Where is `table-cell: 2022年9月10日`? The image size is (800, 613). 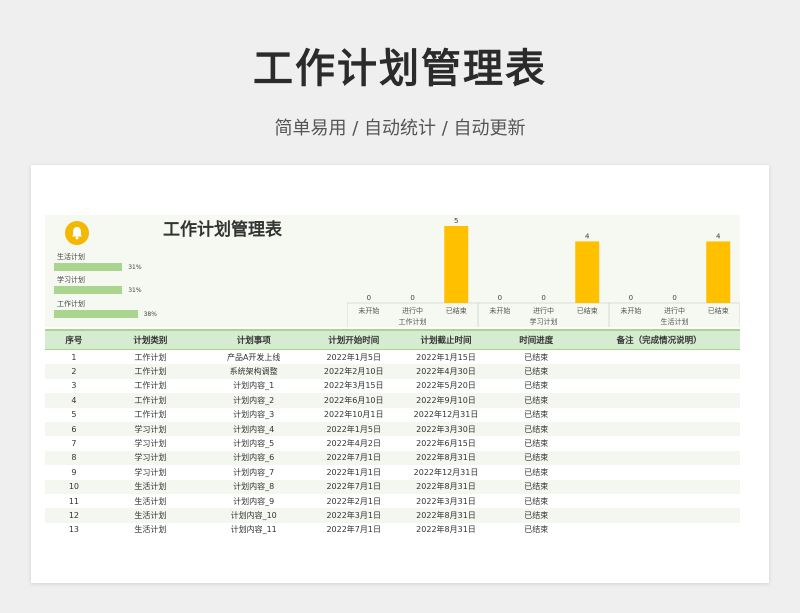
table-cell: 2022年9月10日 is located at coordinates (446, 400).